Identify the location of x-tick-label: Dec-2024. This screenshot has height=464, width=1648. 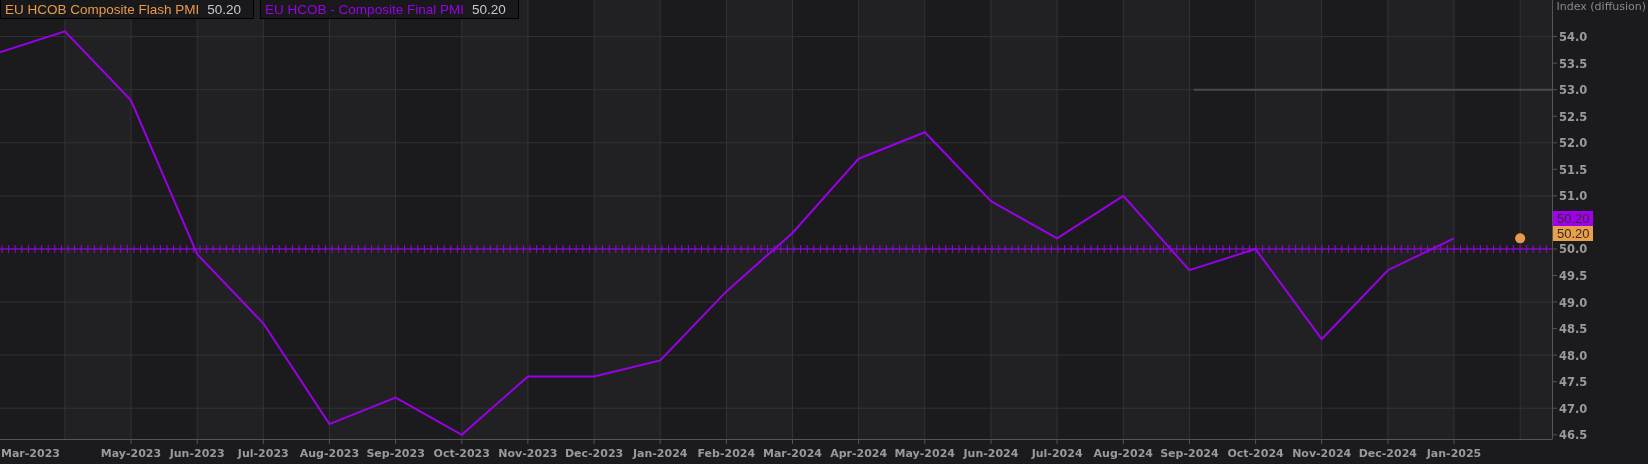
(1387, 453).